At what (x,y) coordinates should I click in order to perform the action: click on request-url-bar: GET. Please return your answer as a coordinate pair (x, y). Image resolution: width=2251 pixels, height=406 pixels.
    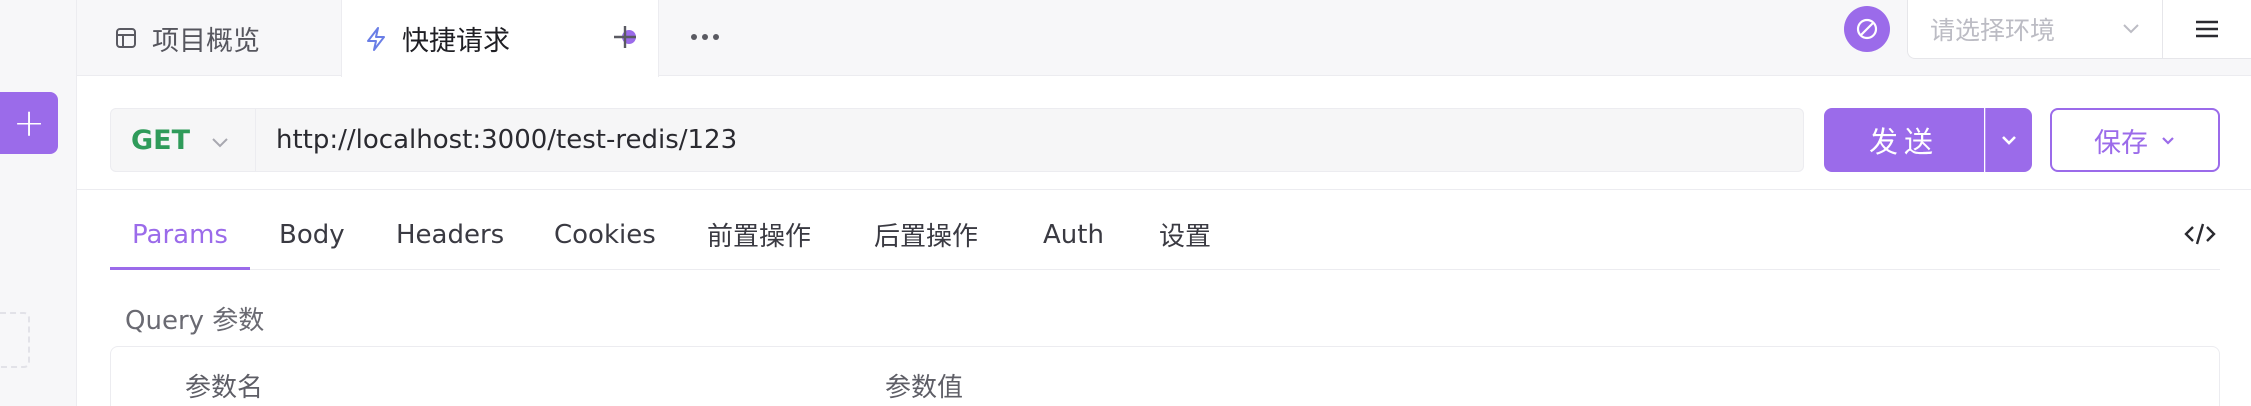
    Looking at the image, I should click on (957, 140).